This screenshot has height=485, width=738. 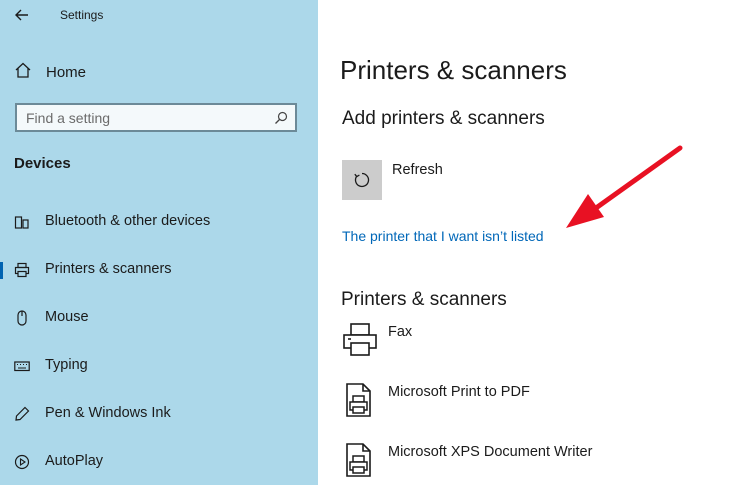 What do you see at coordinates (532, 342) in the screenshot?
I see `printer-item-fax: Fax` at bounding box center [532, 342].